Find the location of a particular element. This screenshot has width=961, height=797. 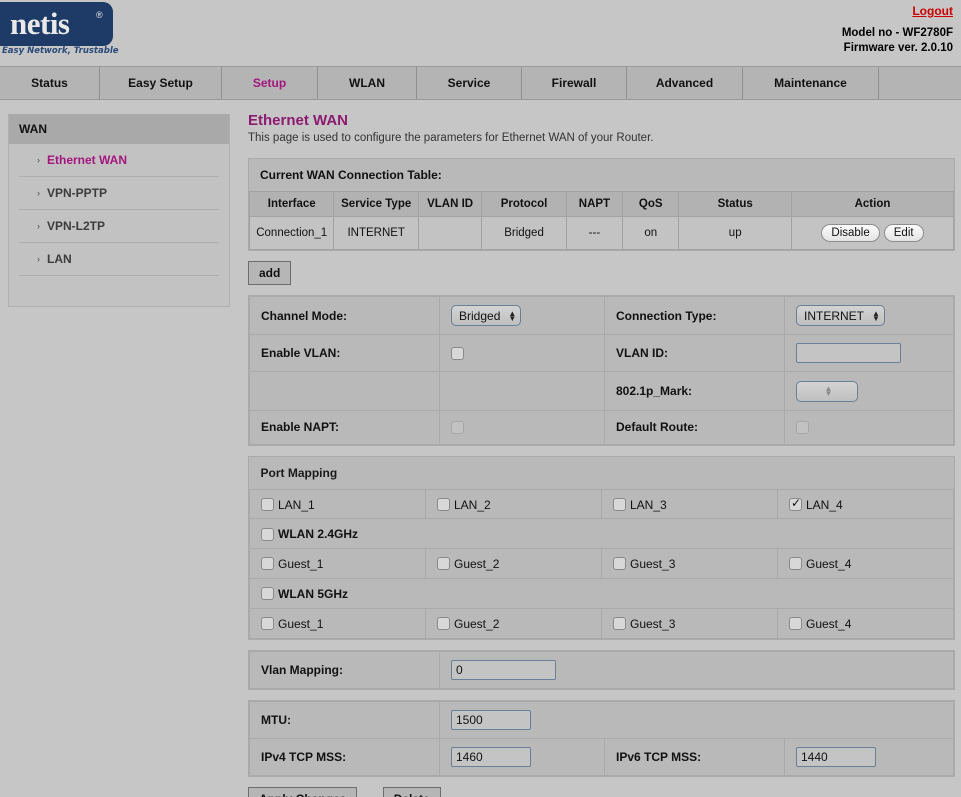

guest5-2-label: Guest_2 is located at coordinates (477, 623).